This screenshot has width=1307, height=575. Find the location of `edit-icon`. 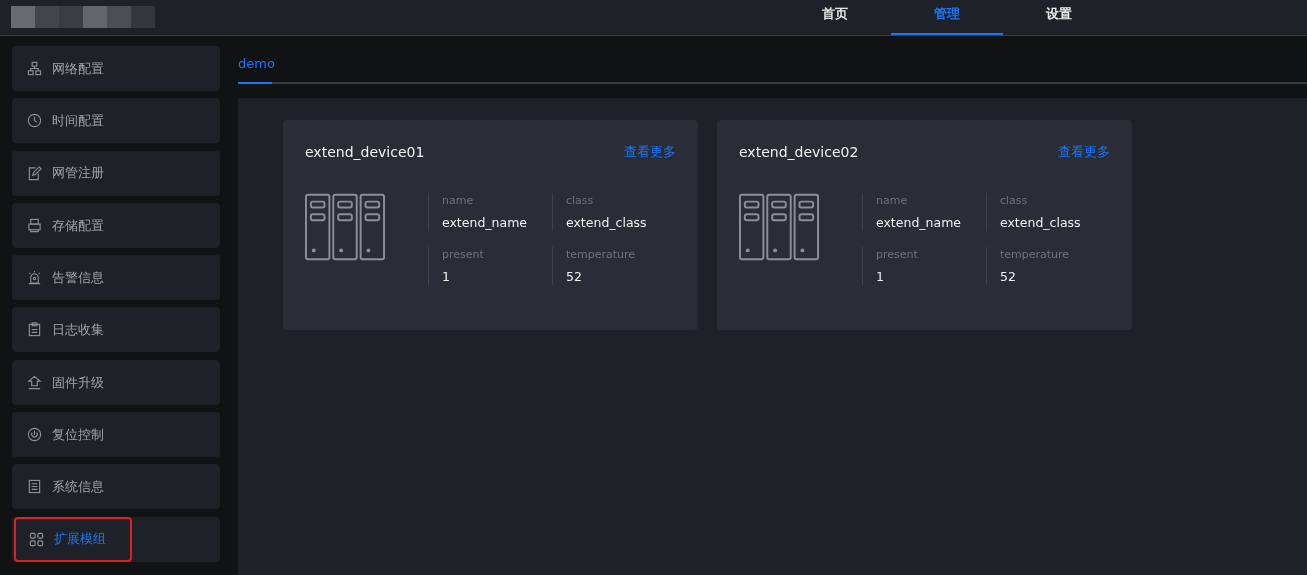

edit-icon is located at coordinates (34, 173).